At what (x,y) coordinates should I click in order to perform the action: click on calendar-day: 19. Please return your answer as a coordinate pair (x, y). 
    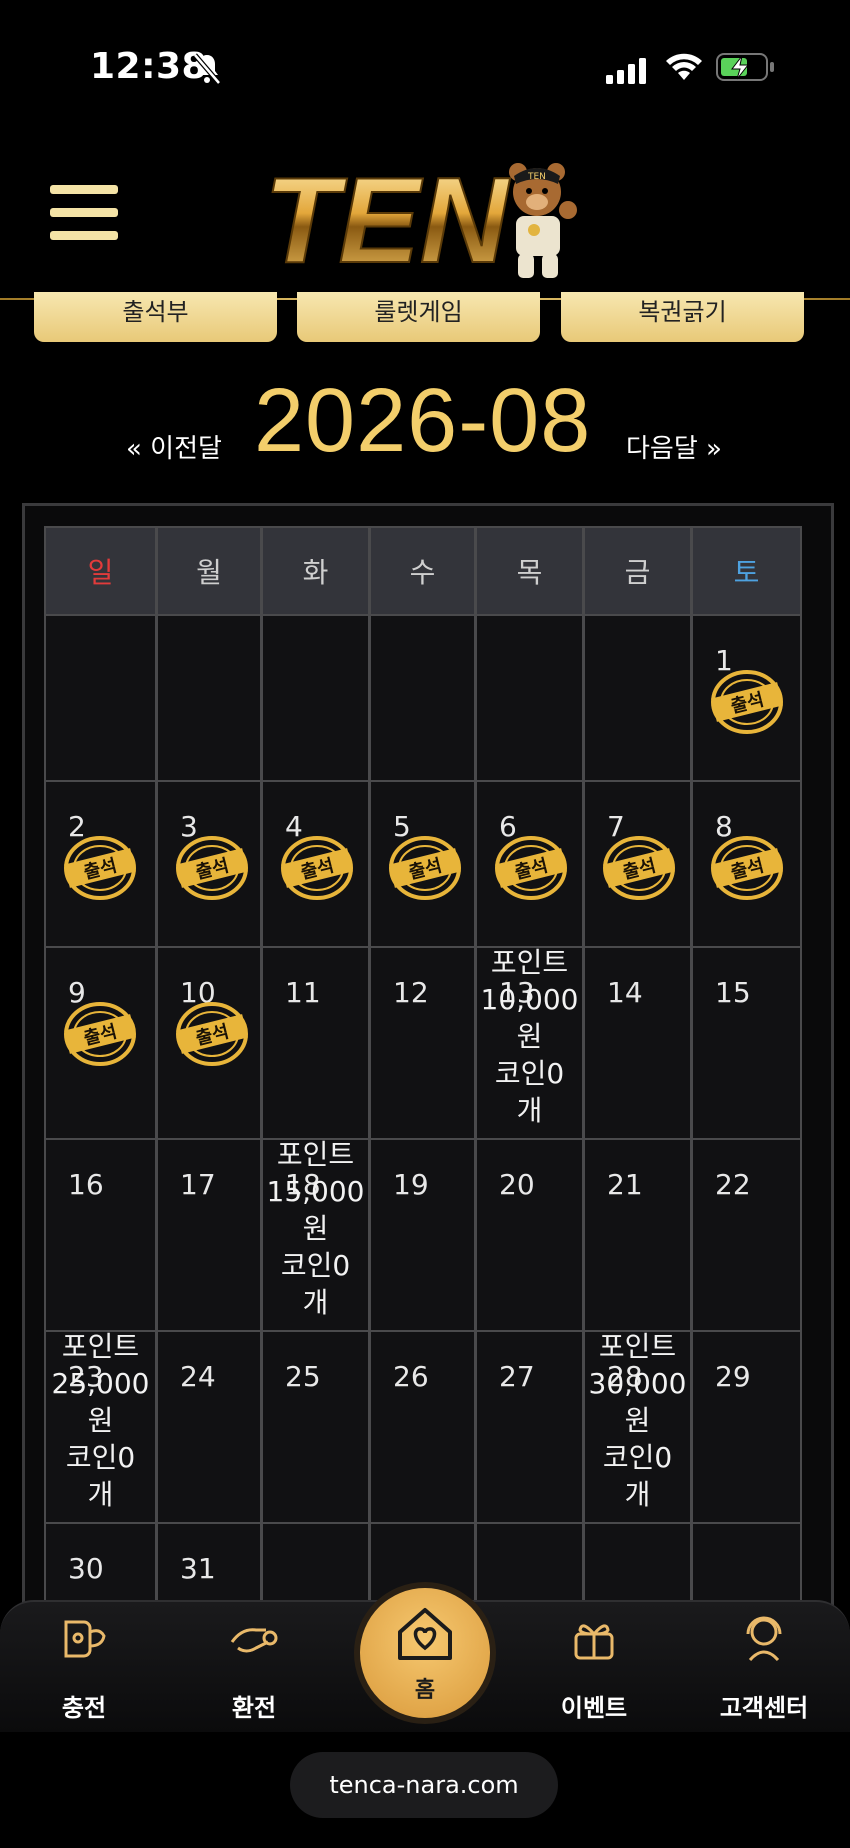
    Looking at the image, I should click on (422, 1235).